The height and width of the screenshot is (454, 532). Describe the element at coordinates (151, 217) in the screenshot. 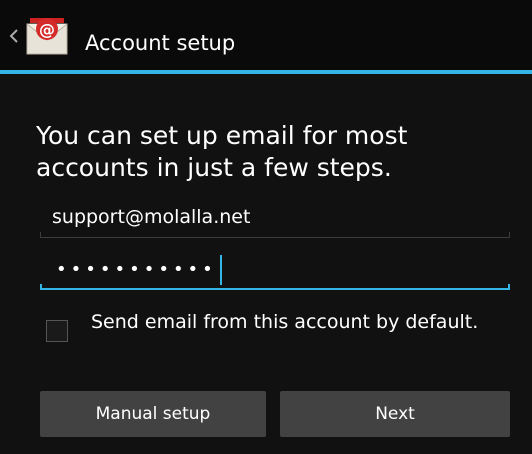

I see `email-field-value: support@molalla.net` at that location.